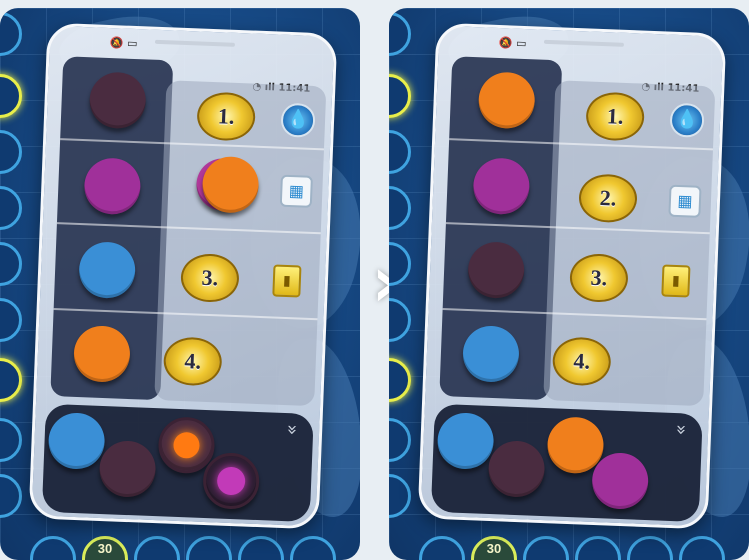 Image resolution: width=749 pixels, height=560 pixels. I want to click on purple-glow-icon, so click(231, 481).